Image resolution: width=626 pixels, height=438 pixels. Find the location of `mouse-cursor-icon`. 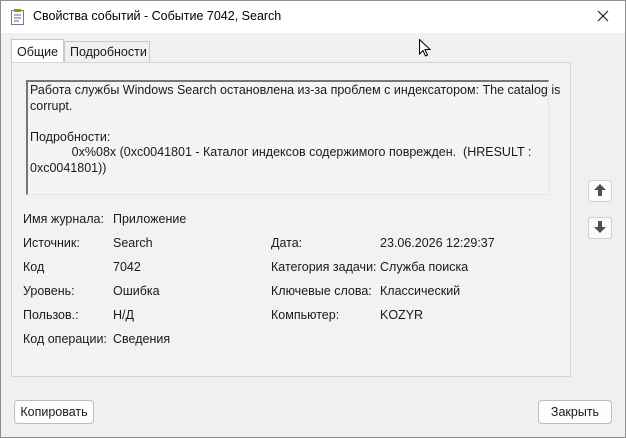

mouse-cursor-icon is located at coordinates (425, 49).